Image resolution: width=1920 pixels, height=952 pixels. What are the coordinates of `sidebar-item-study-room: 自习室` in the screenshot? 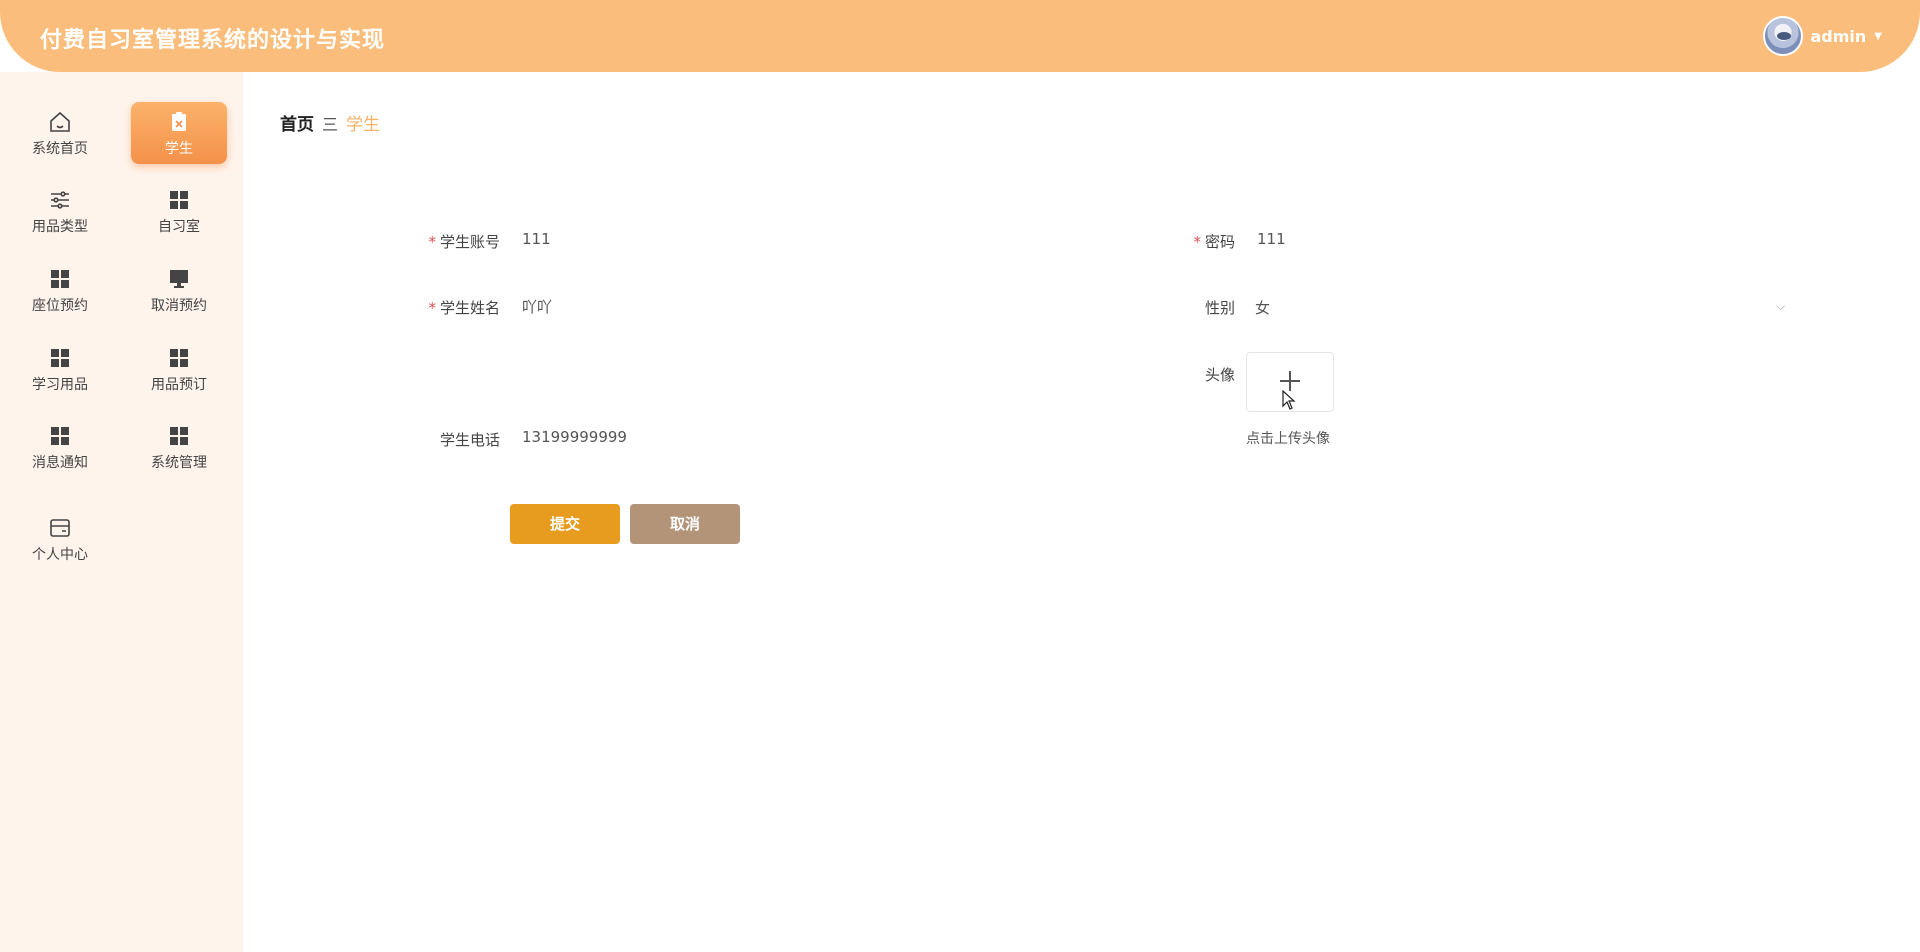 It's located at (179, 211).